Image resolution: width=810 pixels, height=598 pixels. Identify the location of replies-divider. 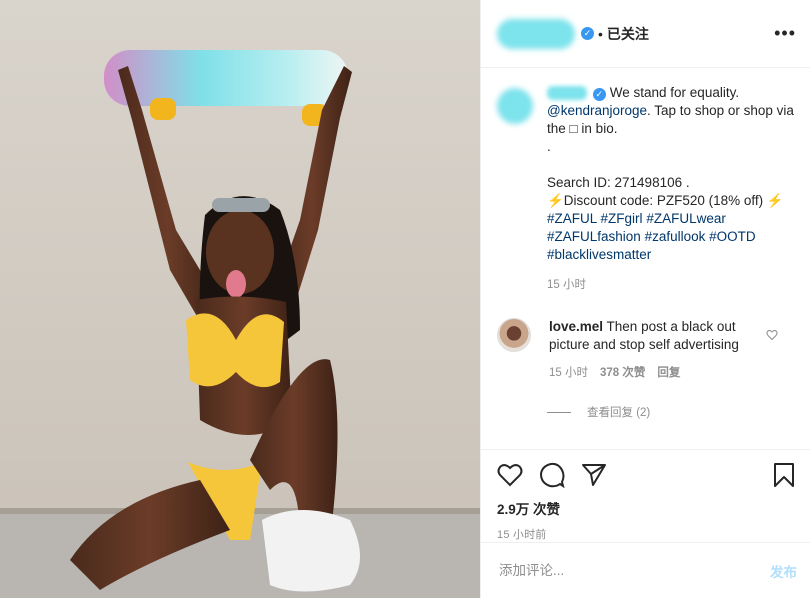
(559, 412).